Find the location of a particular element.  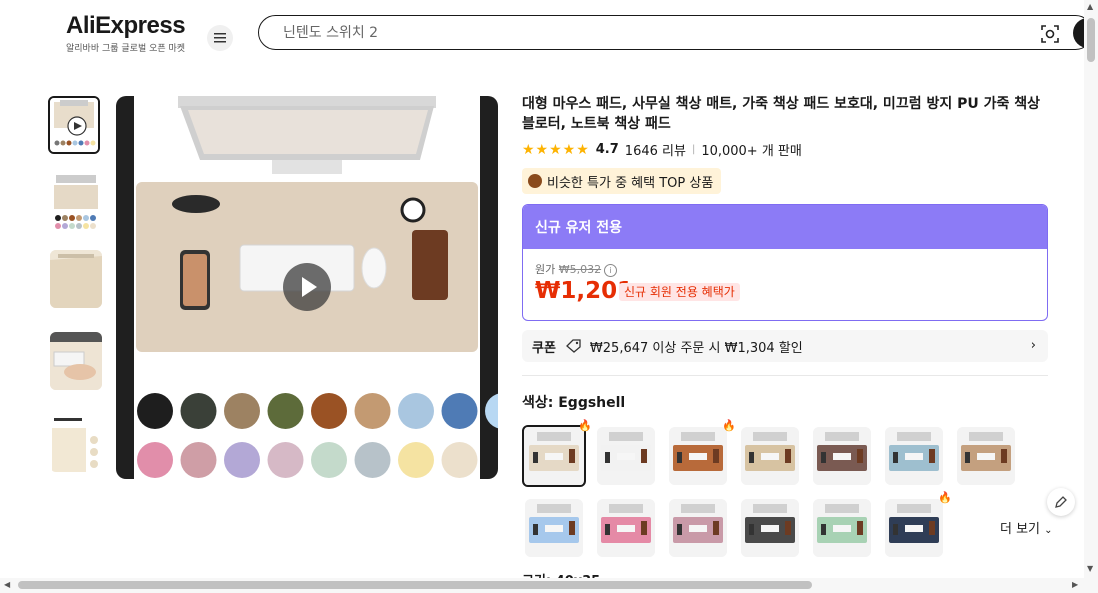

thumbnail-video is located at coordinates (74, 125).